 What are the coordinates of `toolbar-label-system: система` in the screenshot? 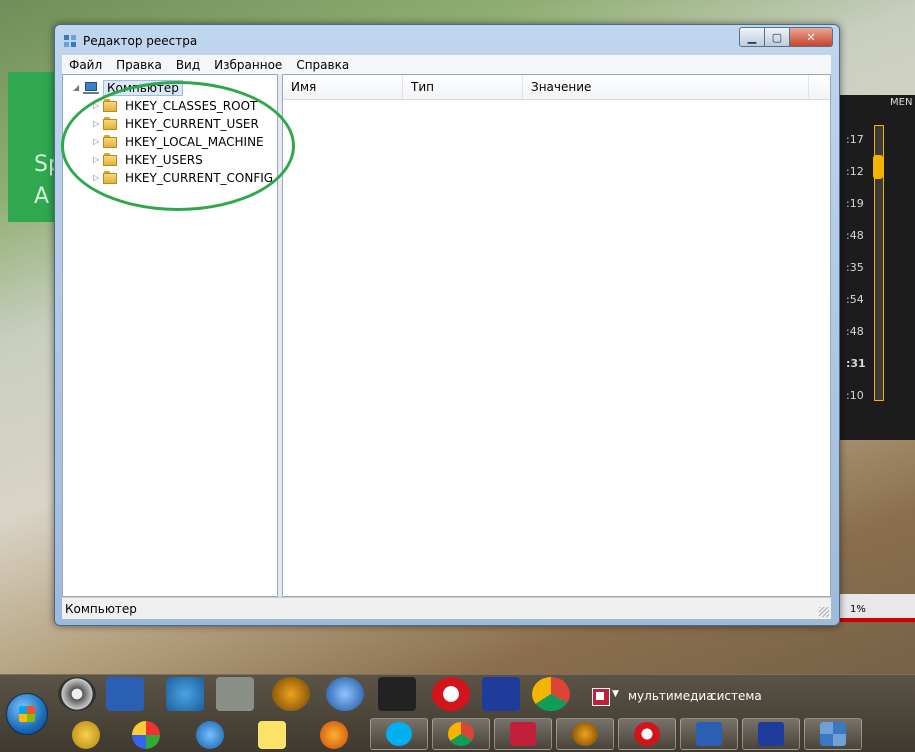 It's located at (736, 696).